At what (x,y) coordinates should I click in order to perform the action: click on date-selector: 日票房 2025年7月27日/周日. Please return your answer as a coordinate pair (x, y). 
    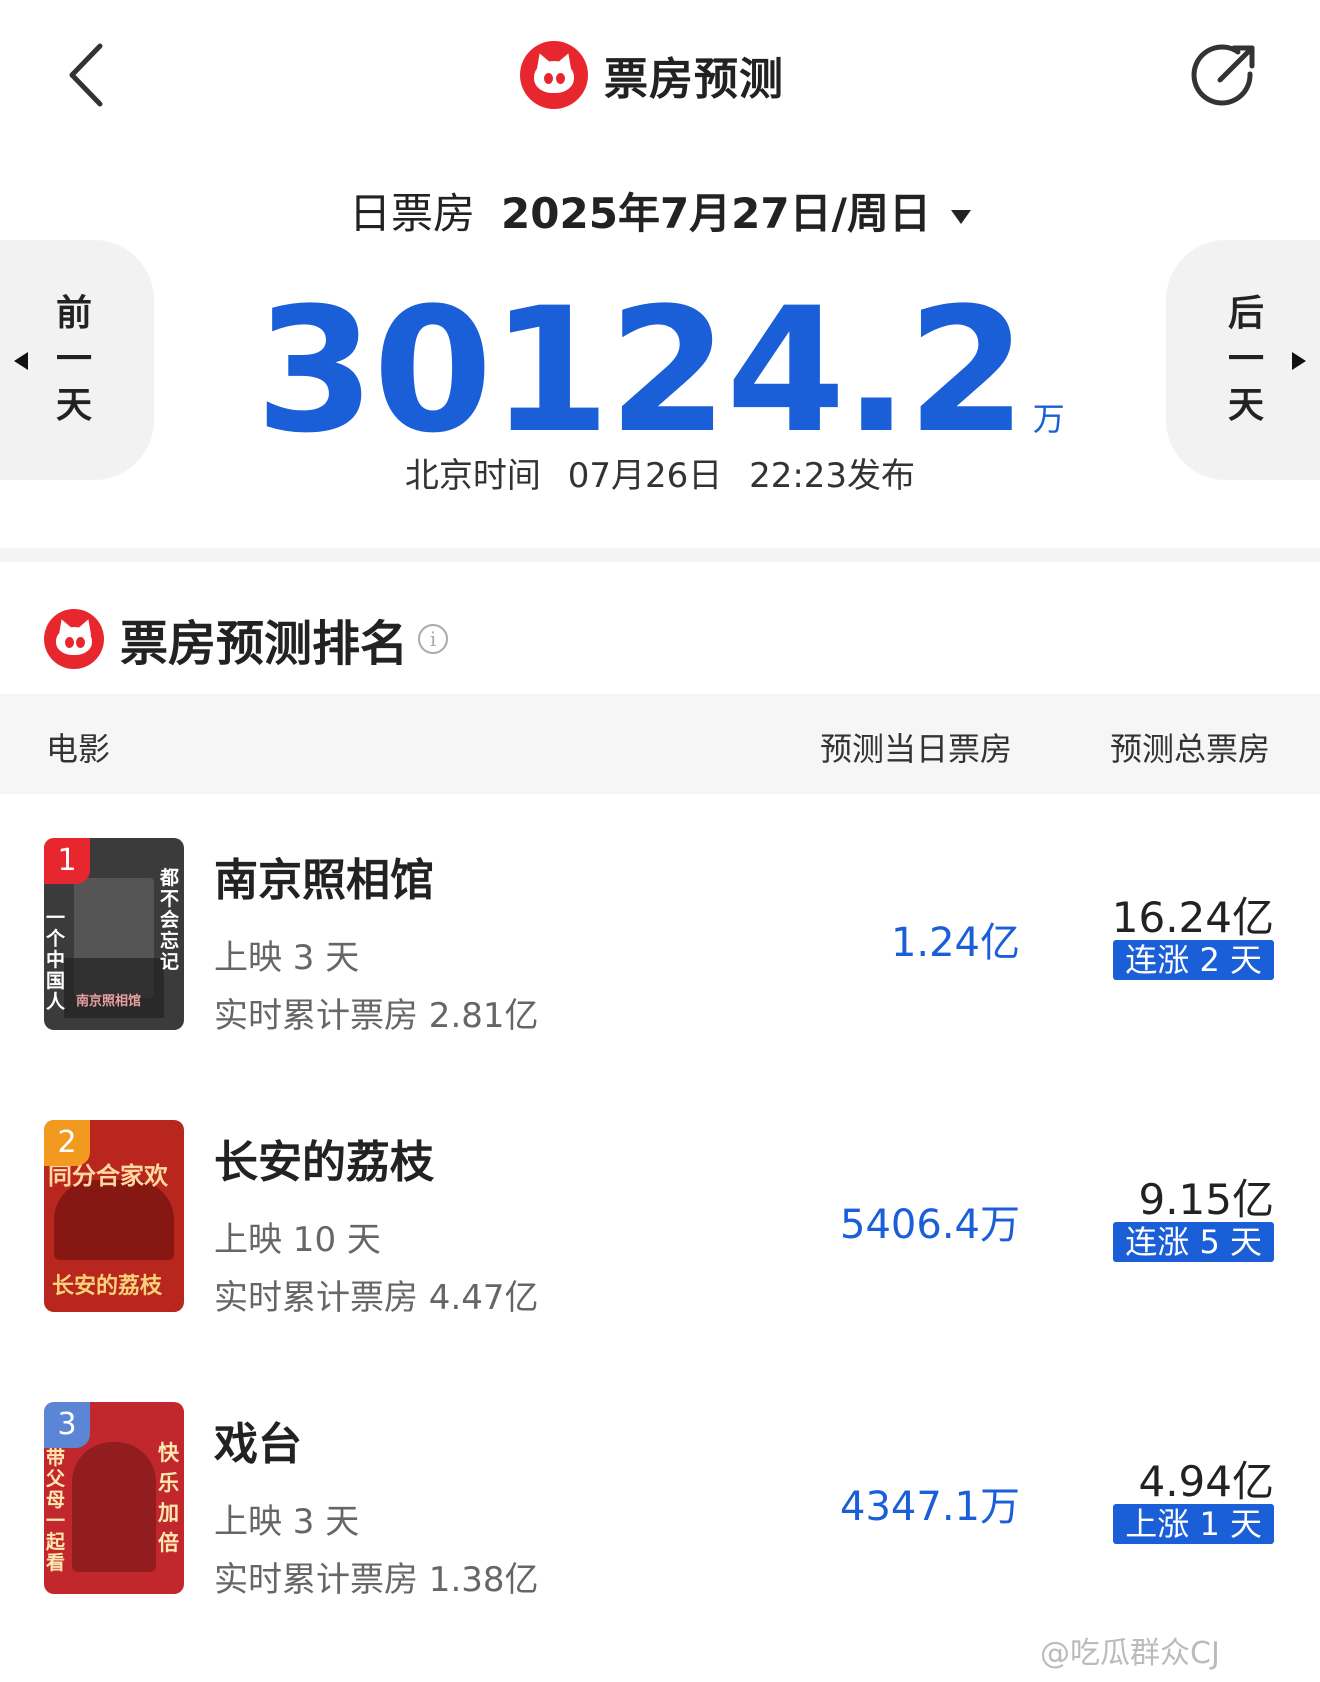
    Looking at the image, I should click on (660, 210).